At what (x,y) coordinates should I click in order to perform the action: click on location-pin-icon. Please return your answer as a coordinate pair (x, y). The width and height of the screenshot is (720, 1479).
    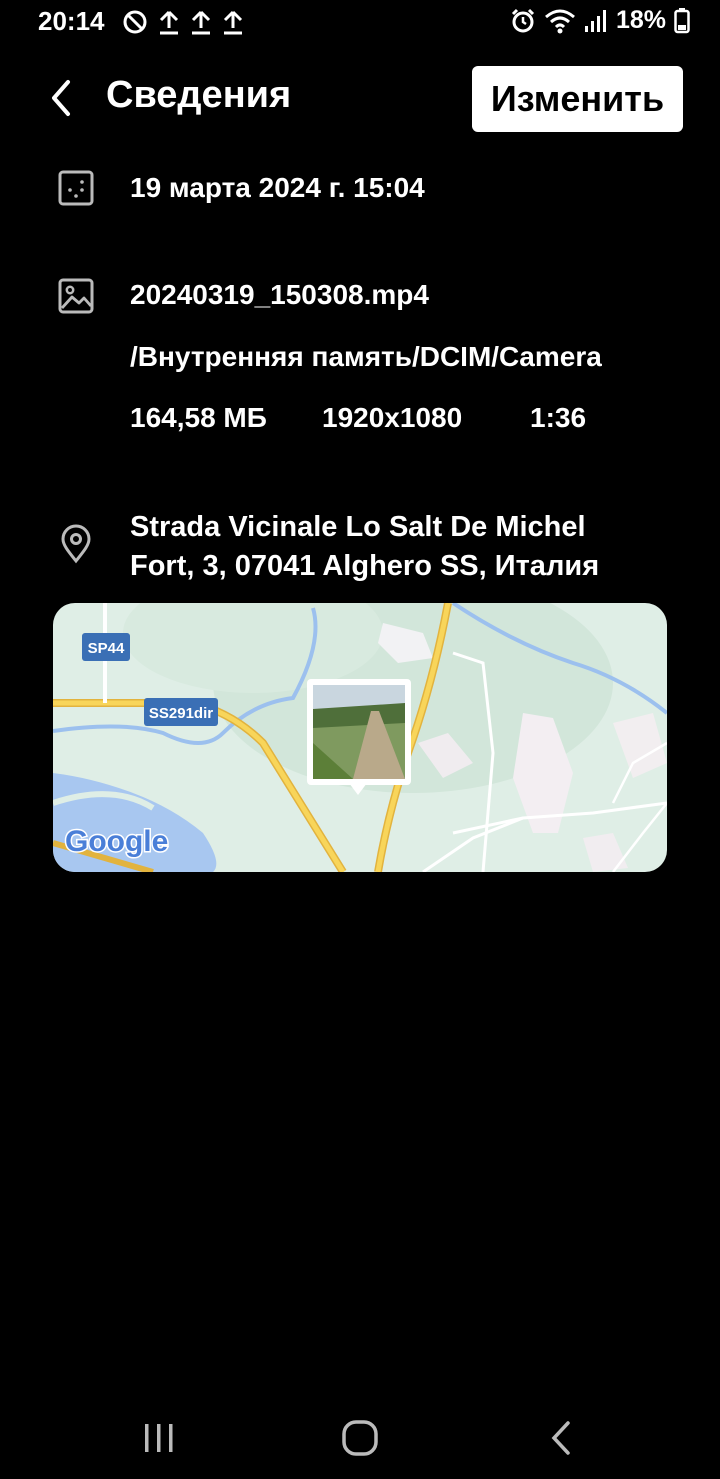
    Looking at the image, I should click on (76, 544).